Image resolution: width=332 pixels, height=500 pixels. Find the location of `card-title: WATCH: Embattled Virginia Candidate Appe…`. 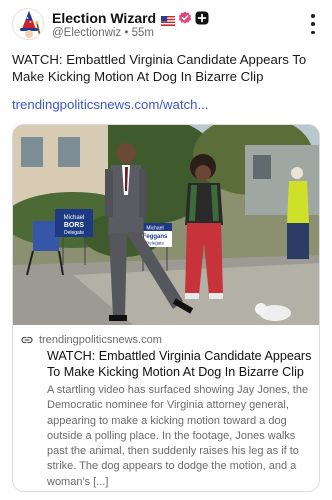

card-title: WATCH: Embattled Virginia Candidate Appe… is located at coordinates (180, 364).